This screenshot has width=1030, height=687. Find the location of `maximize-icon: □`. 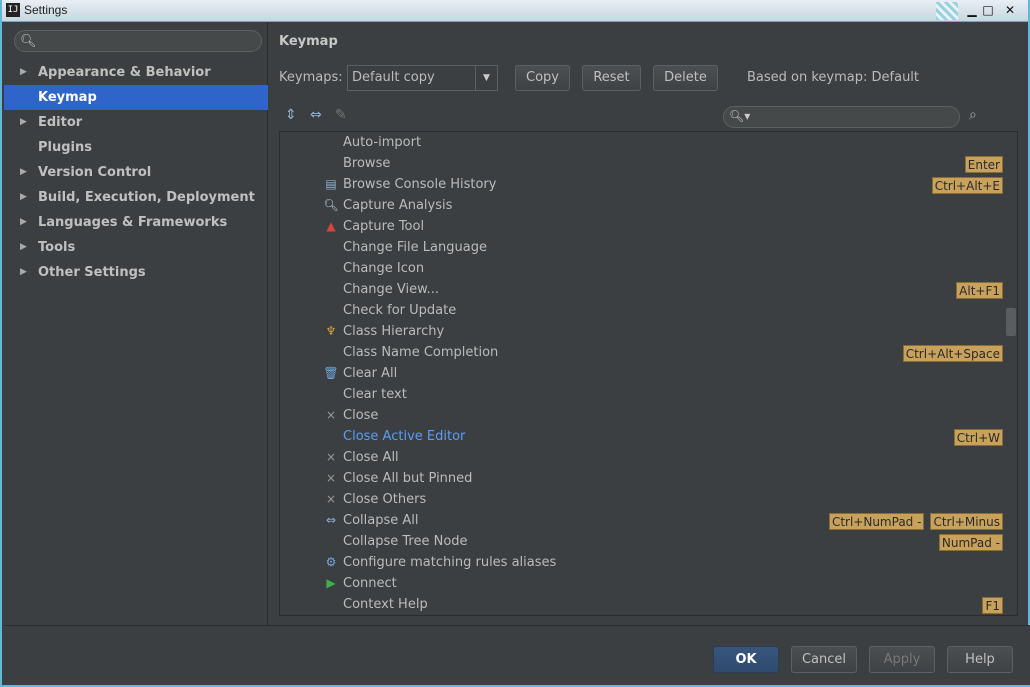

maximize-icon: □ is located at coordinates (988, 10).